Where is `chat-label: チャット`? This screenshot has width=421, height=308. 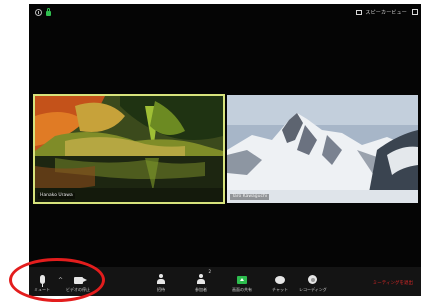
chat-label: チャット is located at coordinates (280, 289).